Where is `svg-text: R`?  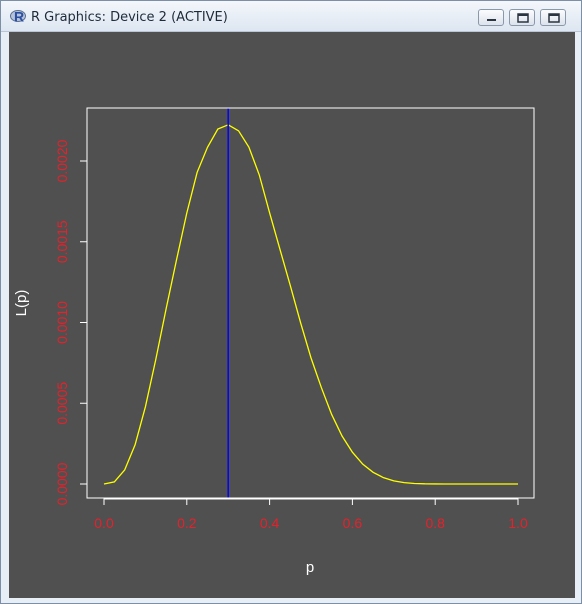
svg-text: R is located at coordinates (19, 17).